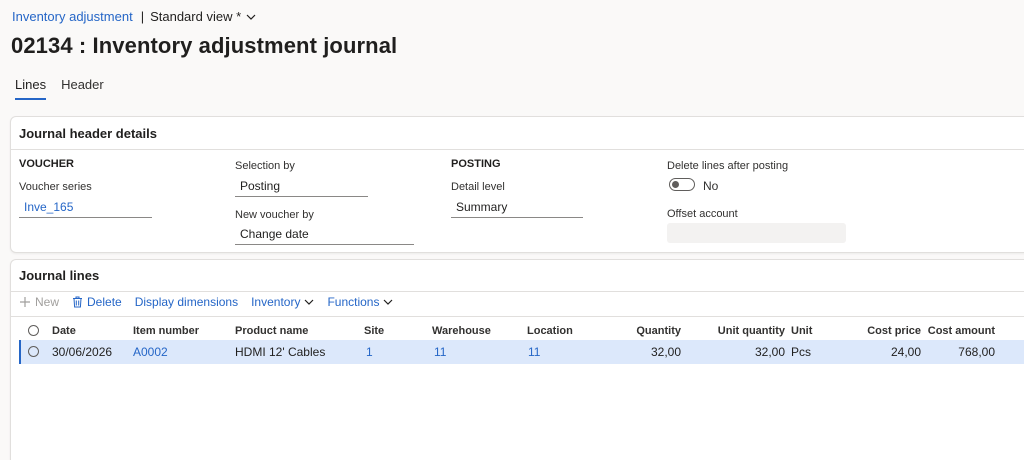 The image size is (1024, 460). I want to click on tab-header: Header, so click(82, 88).